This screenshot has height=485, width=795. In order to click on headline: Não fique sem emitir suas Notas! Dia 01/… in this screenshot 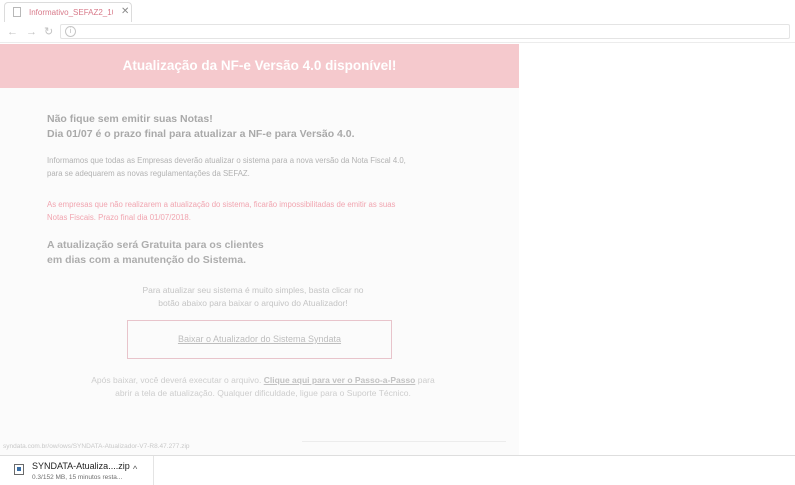, I will do `click(277, 127)`.